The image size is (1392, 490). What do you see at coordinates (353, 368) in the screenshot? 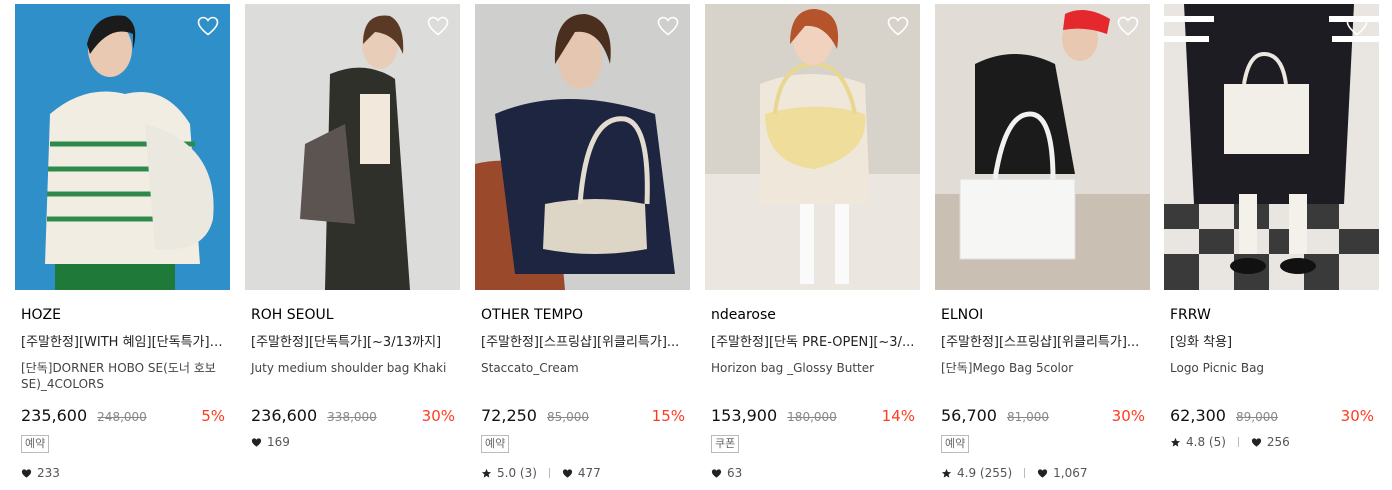
I see `product-subtitle: Juty medium shoulder bag Khaki` at bounding box center [353, 368].